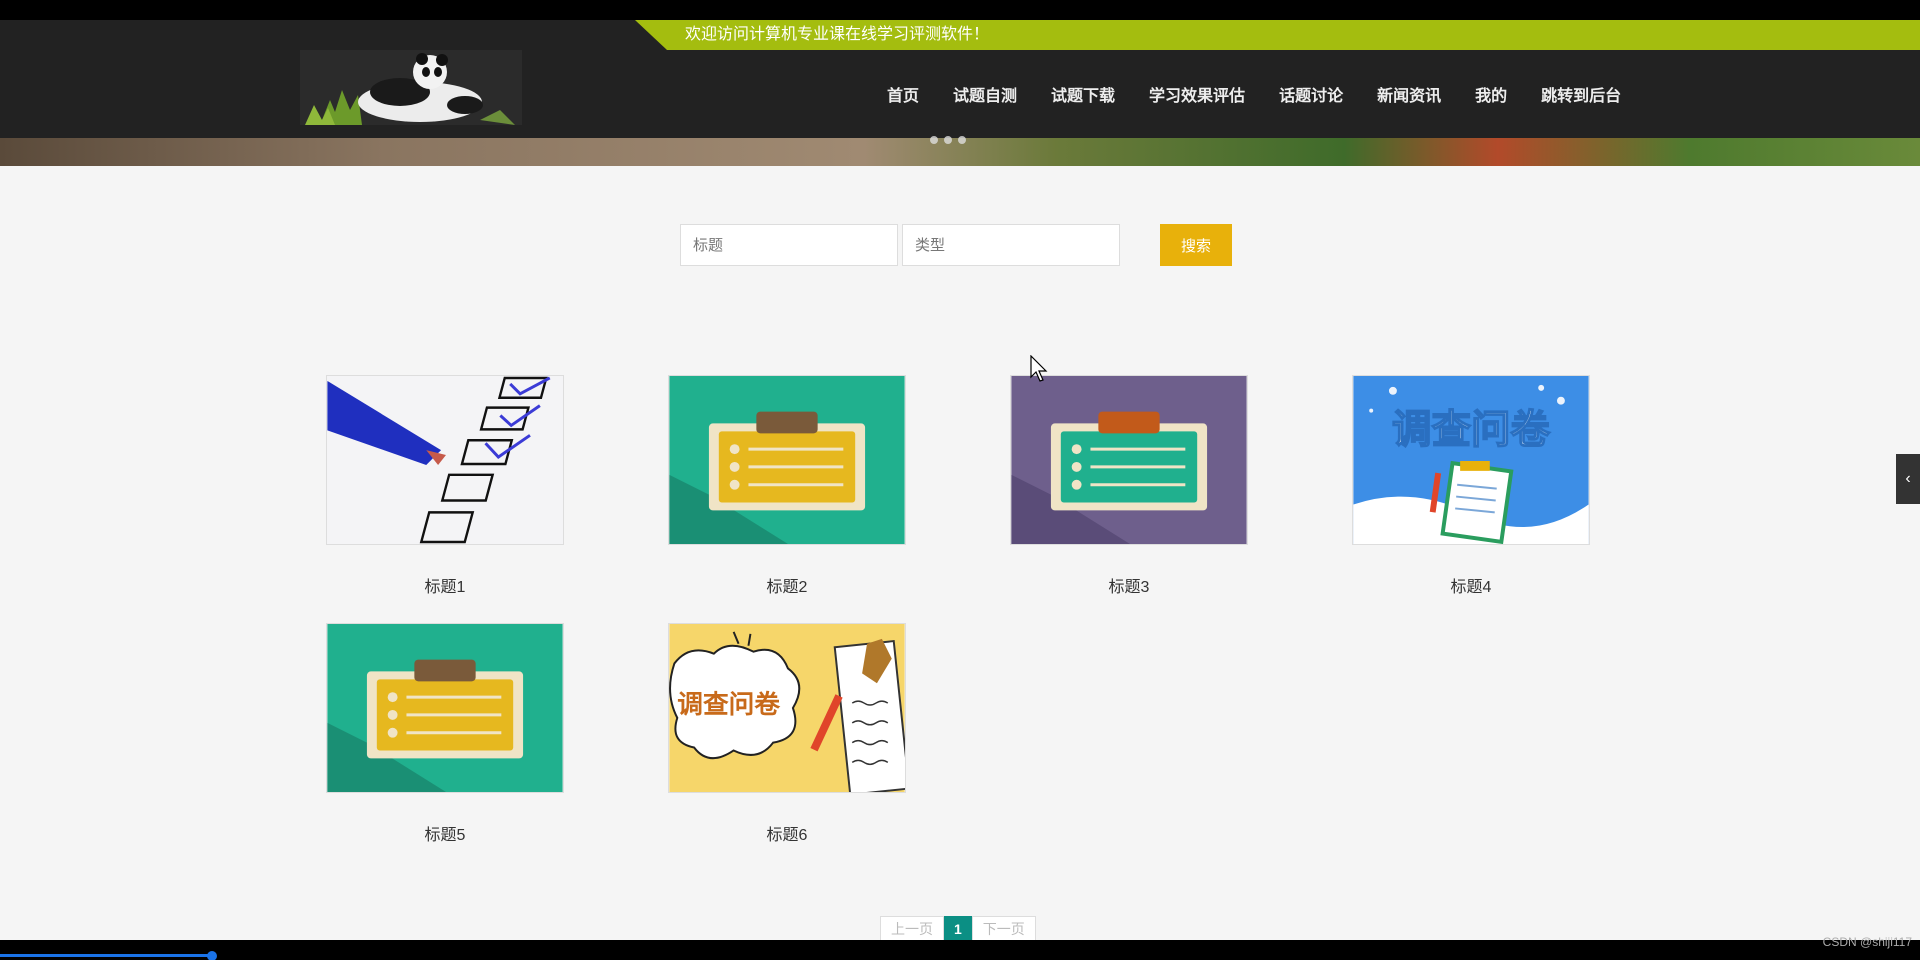 Image resolution: width=1920 pixels, height=960 pixels. Describe the element at coordinates (1129, 585) in the screenshot. I see `item-title: 标题3` at that location.